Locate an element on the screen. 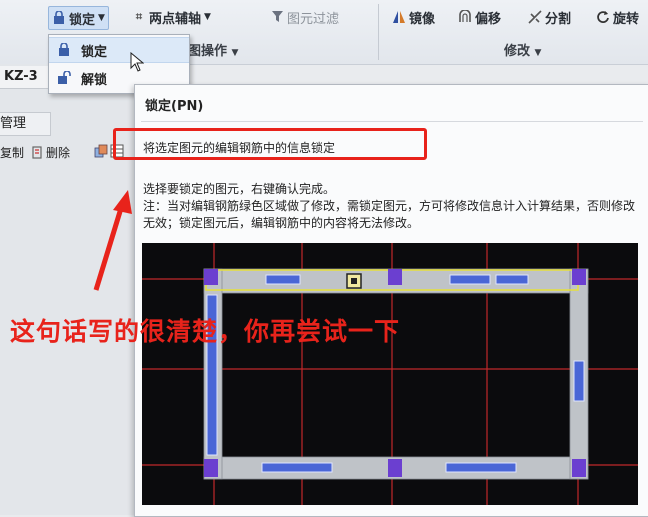  rotate-icon is located at coordinates (603, 17).